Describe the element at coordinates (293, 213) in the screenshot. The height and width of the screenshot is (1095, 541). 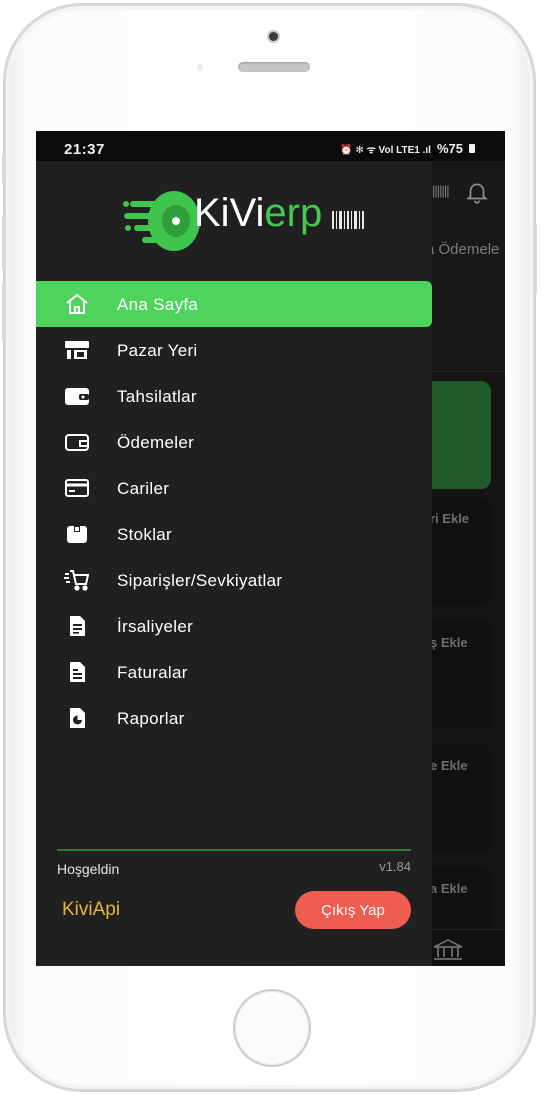
I see `logo-suffix: erp` at that location.